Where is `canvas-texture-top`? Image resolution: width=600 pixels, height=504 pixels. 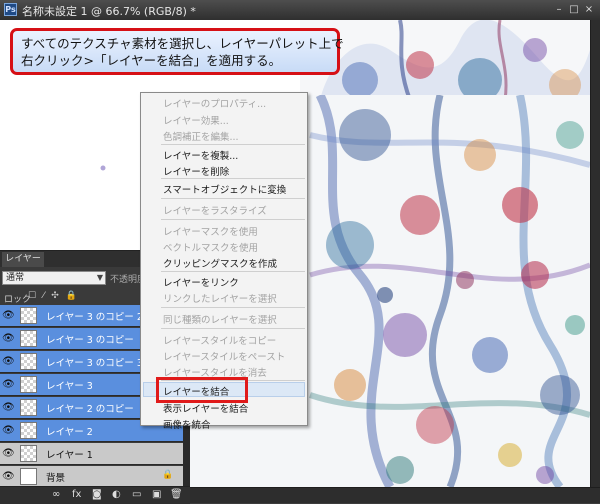
canvas-texture-top is located at coordinates (445, 60).